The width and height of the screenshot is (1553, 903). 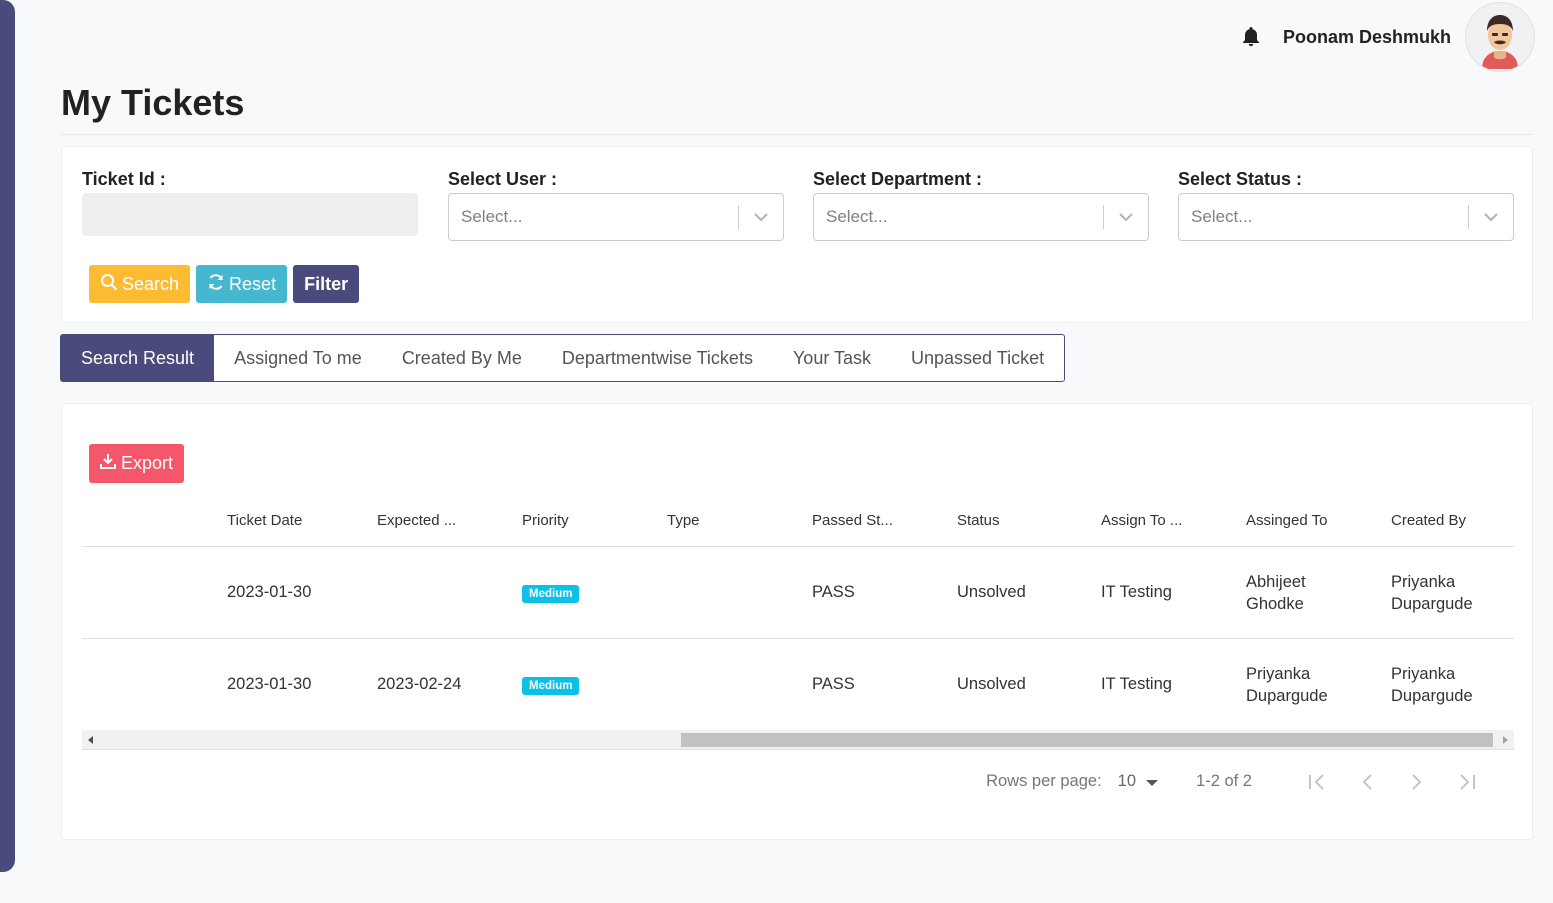 I want to click on first-page-icon, so click(x=1317, y=781).